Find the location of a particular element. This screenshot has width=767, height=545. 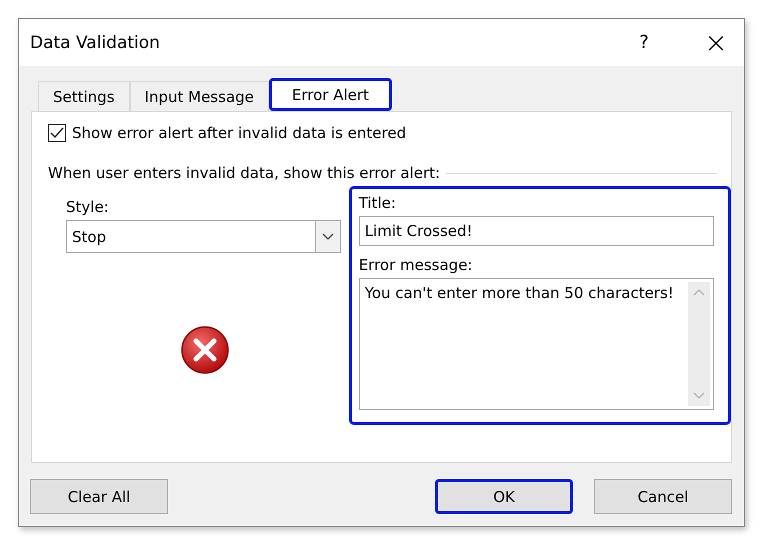

tab: Error Alert is located at coordinates (330, 94).